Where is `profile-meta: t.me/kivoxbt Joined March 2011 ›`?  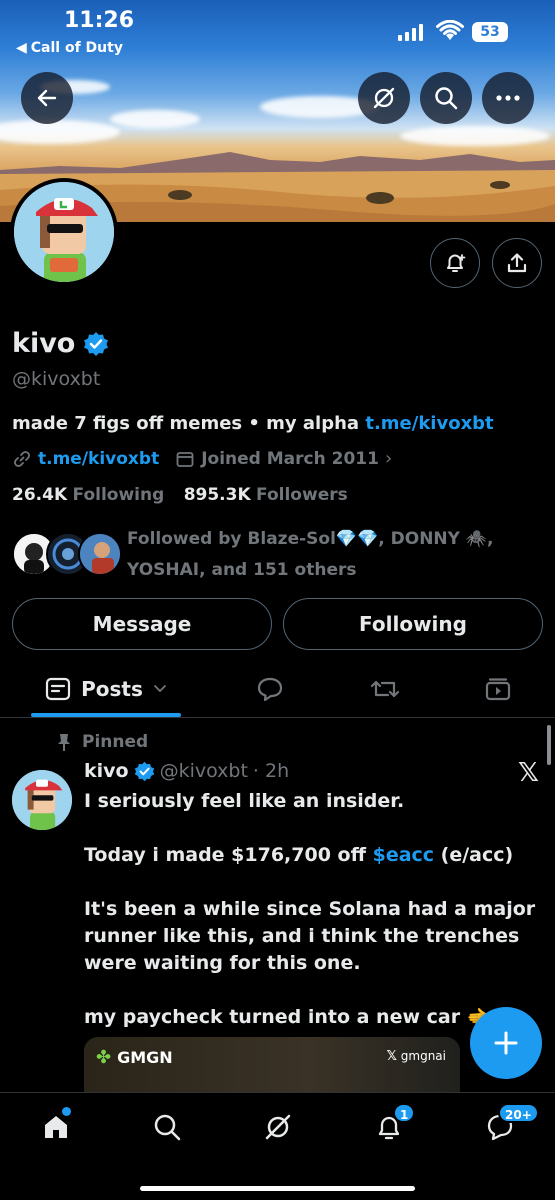
profile-meta: t.me/kivoxbt Joined March 2011 › is located at coordinates (202, 458).